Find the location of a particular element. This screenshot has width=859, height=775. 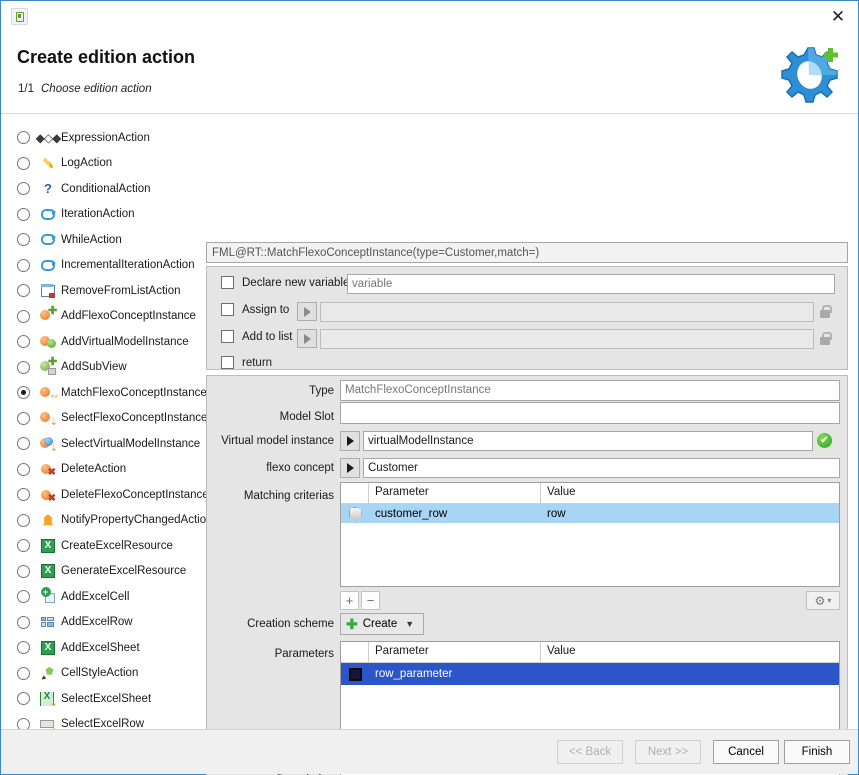

action-item-label: ConditionalAction is located at coordinates (106, 188).